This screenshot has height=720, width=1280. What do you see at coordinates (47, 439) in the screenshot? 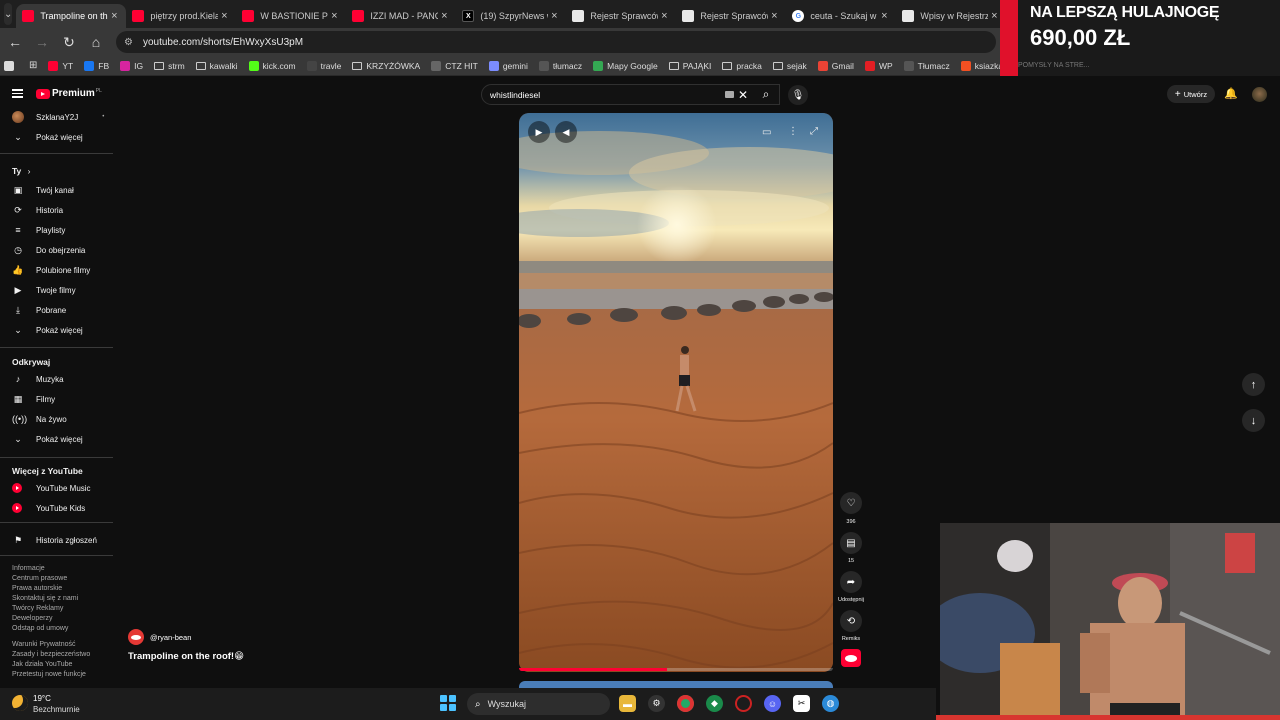
I see `sidebar-item-show-more-explore: ⌄ Pokaż więcej` at bounding box center [47, 439].